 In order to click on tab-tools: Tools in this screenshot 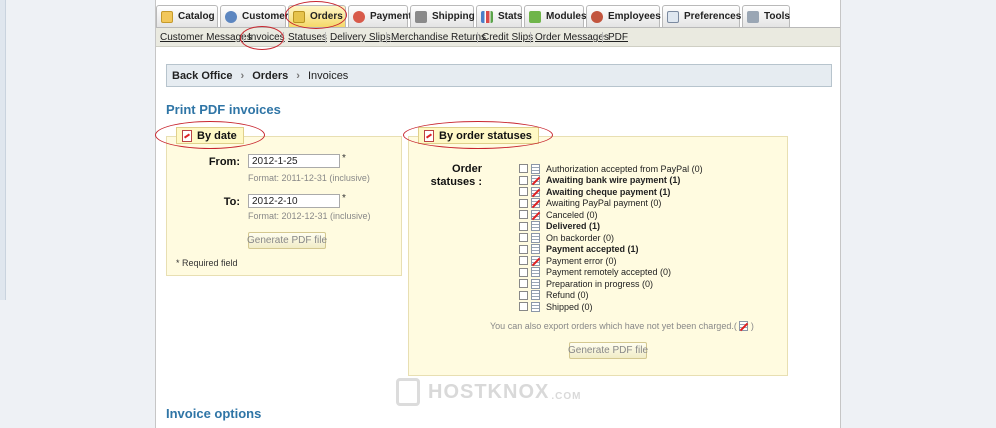, I will do `click(766, 16)`.